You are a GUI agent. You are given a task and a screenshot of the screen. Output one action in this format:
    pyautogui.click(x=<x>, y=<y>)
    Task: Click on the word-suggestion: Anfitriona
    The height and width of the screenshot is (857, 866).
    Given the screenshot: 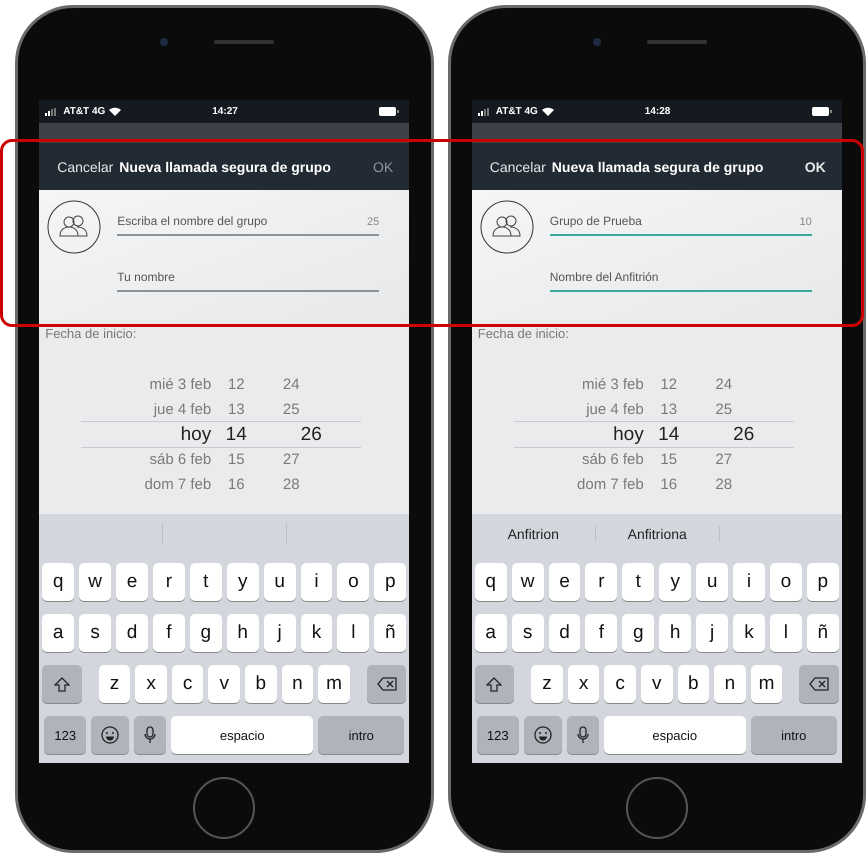 What is the action you would take?
    pyautogui.click(x=658, y=534)
    